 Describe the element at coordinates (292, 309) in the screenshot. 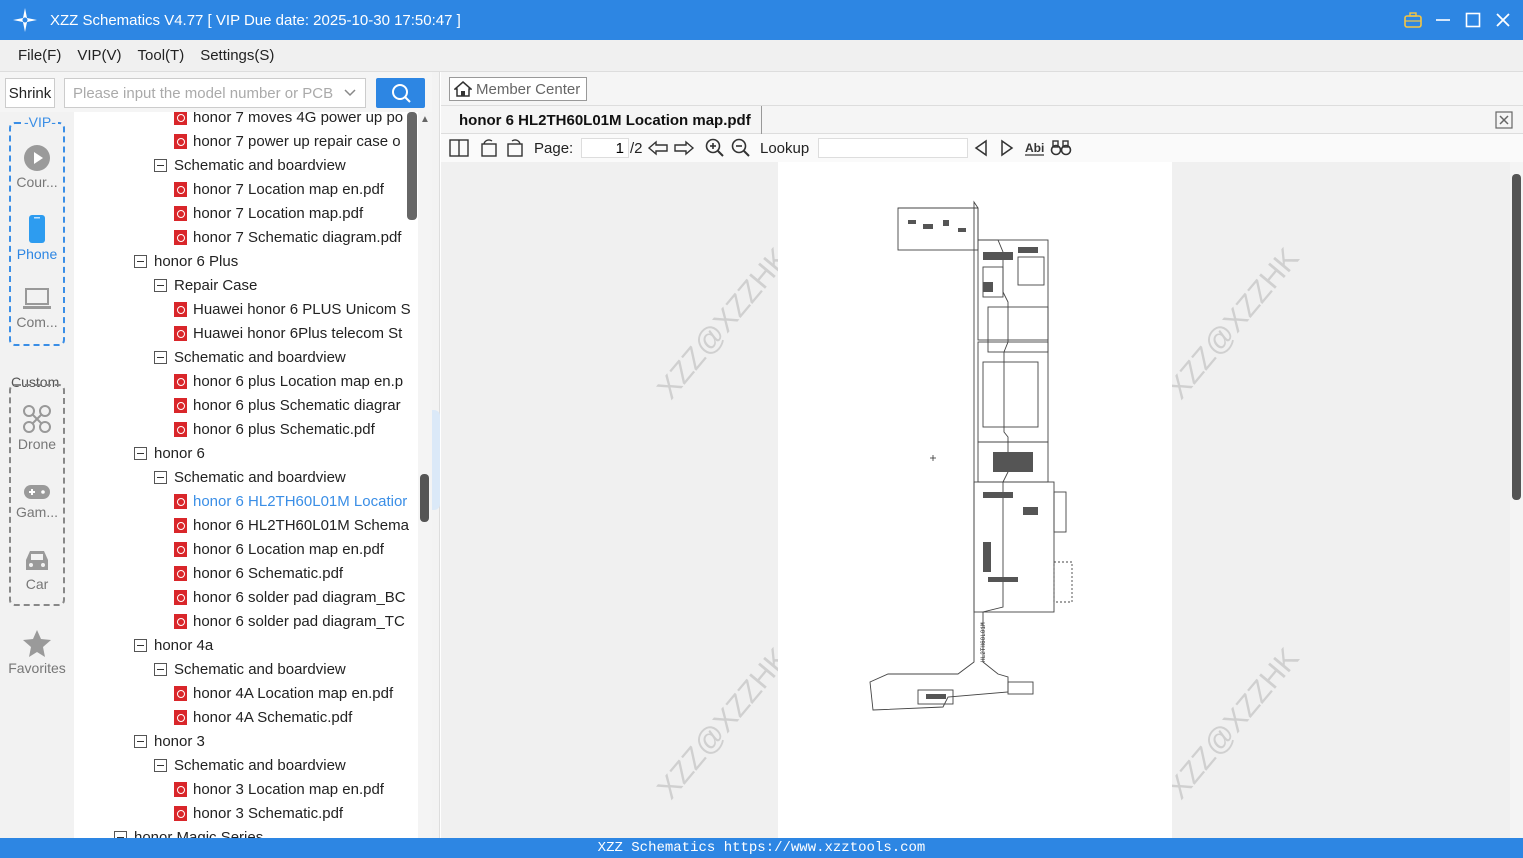

I see `tree-file-item: Huawei honor 6 PLUS Unicom S` at that location.